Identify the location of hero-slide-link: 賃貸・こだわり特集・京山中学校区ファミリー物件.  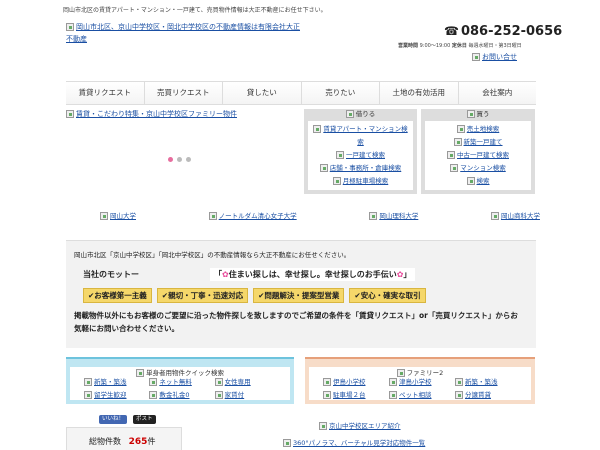
(184, 114).